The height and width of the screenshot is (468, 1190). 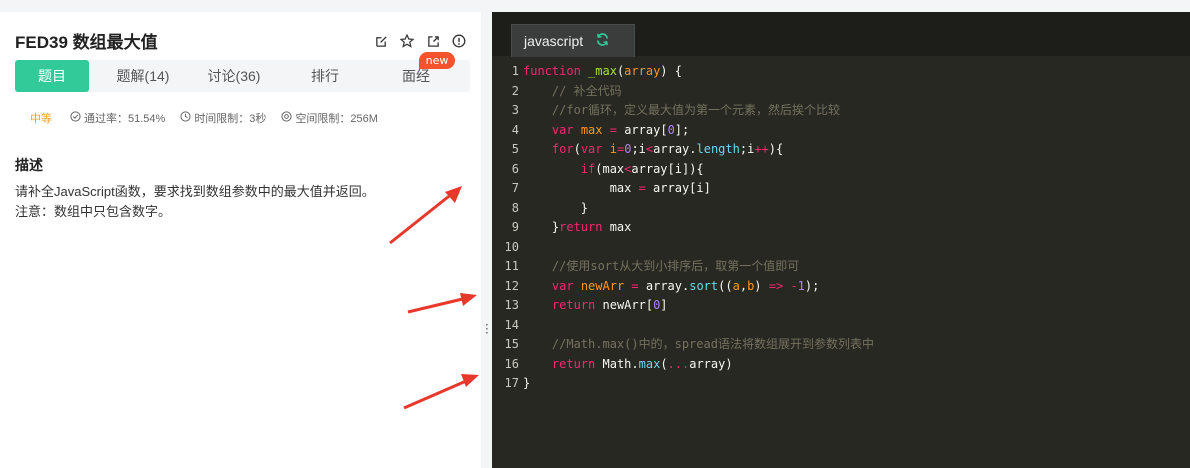 What do you see at coordinates (841, 34) in the screenshot?
I see `editor-header: javascript` at bounding box center [841, 34].